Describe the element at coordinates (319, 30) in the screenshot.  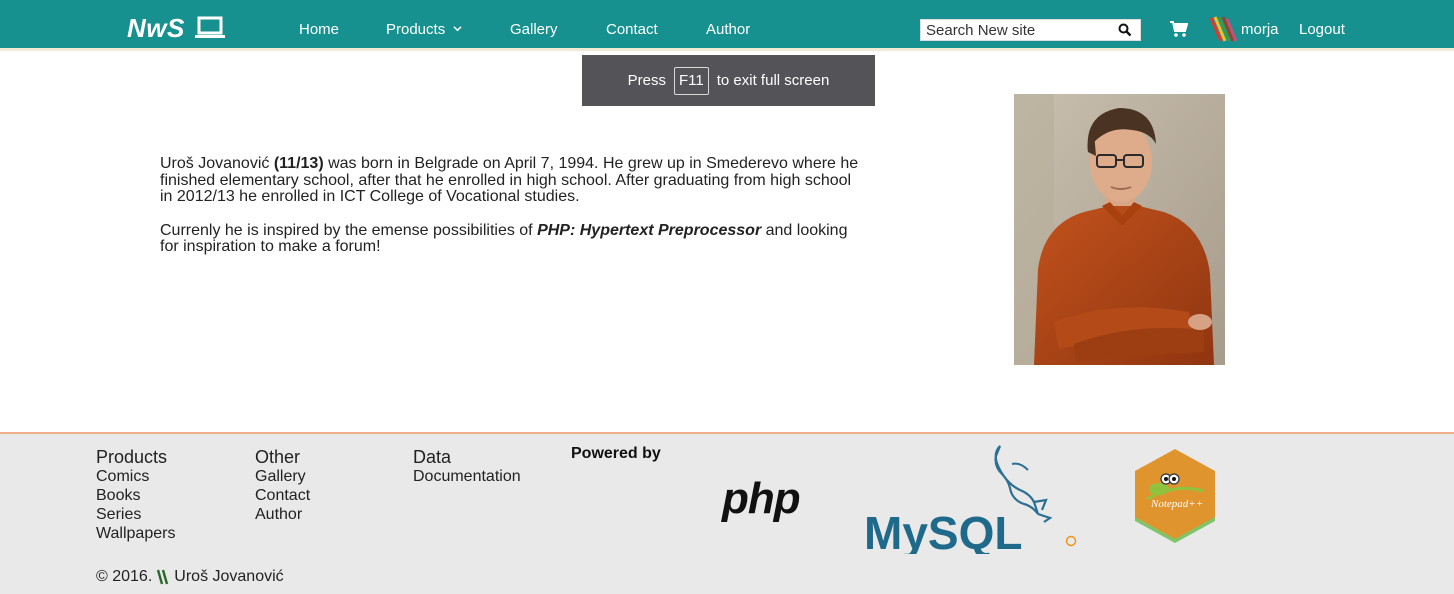
I see `nav-home: Home` at that location.